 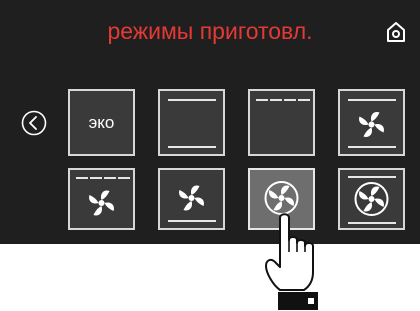 I want to click on back-button, so click(x=34, y=123).